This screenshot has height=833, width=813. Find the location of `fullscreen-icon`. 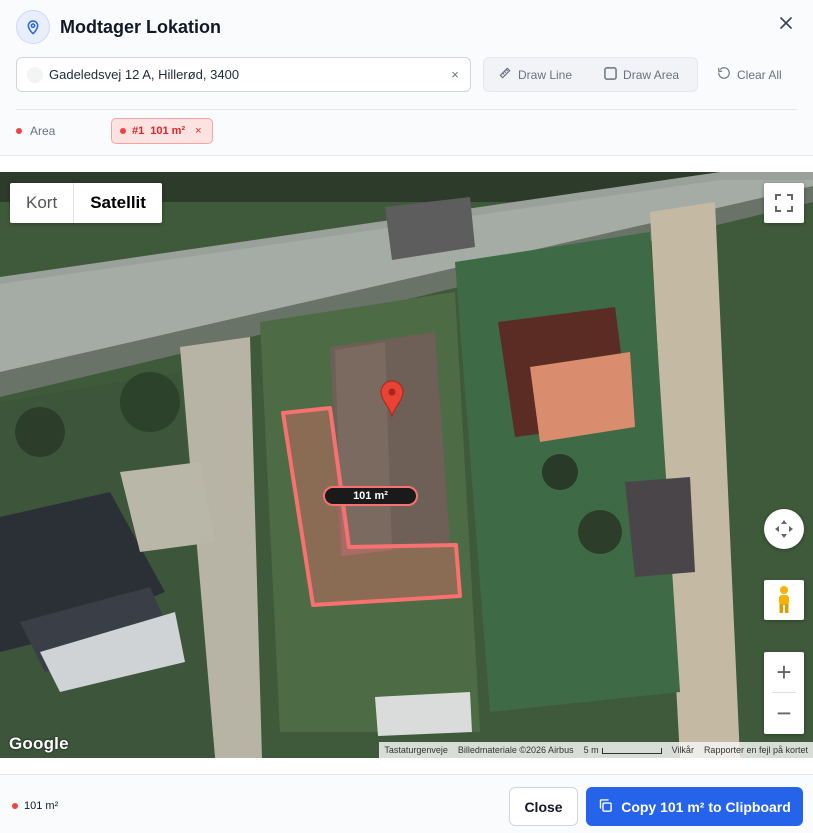

fullscreen-icon is located at coordinates (784, 203).